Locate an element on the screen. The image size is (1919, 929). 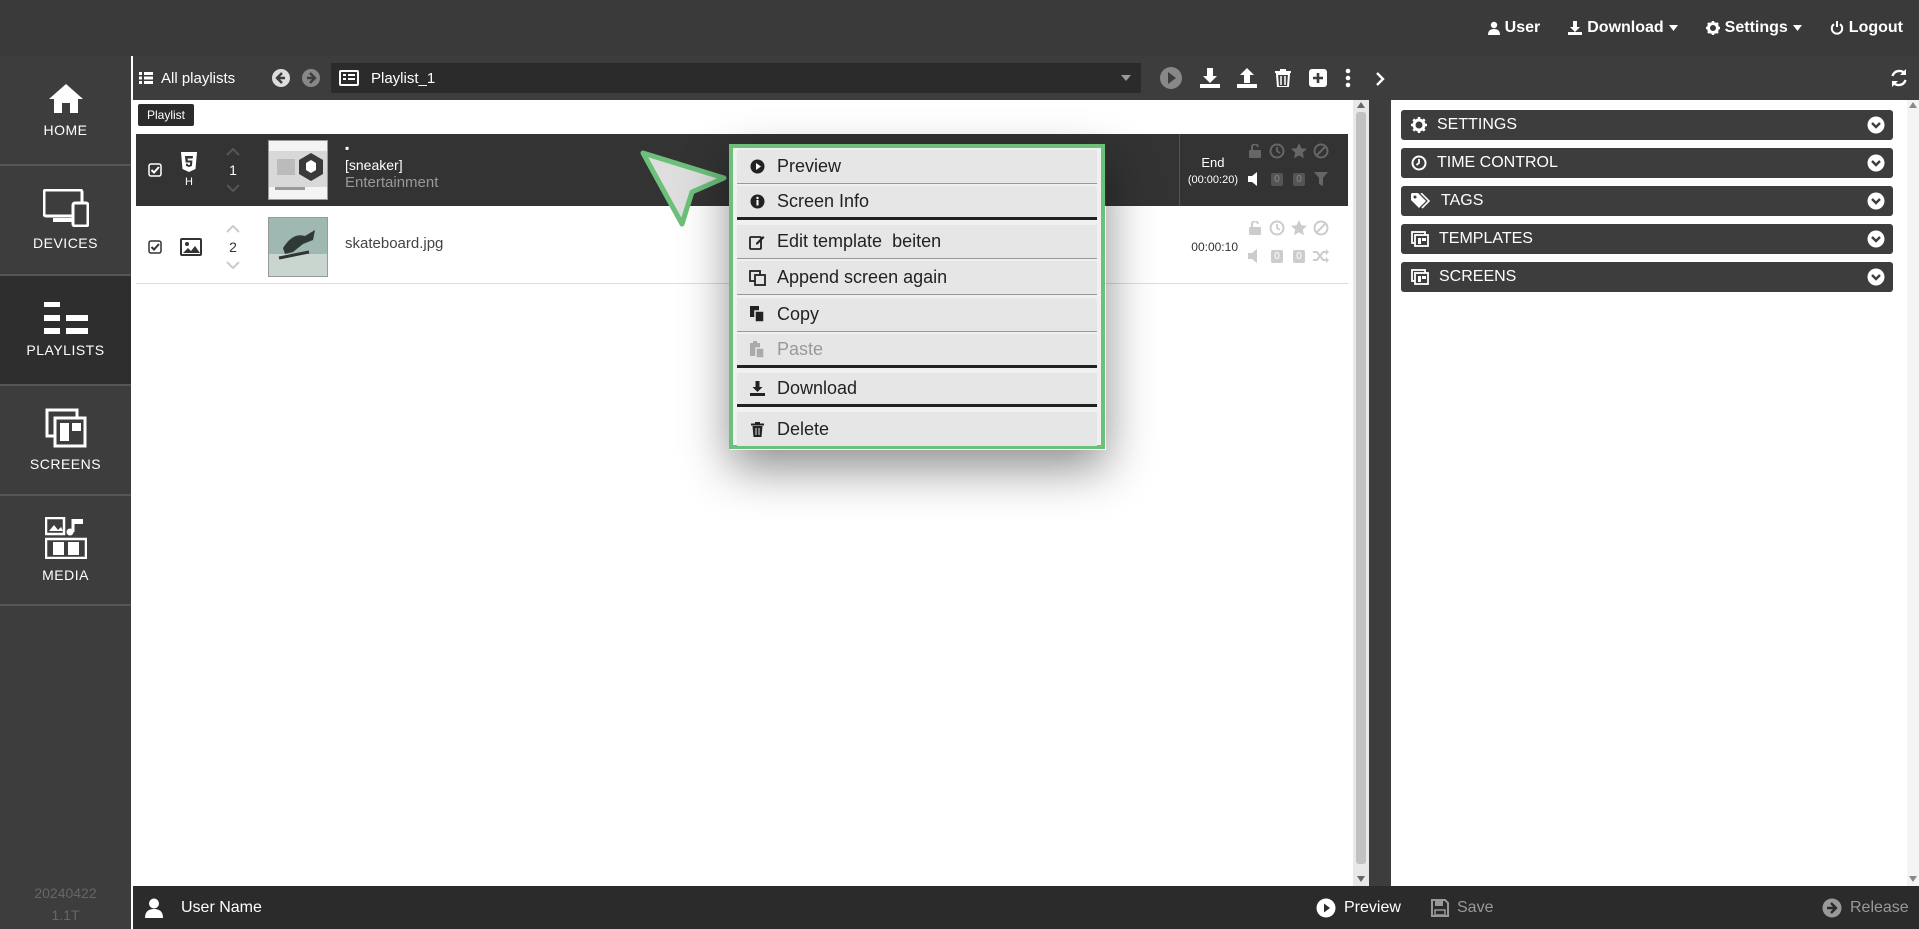
context-item-paste: Paste is located at coordinates (917, 351).